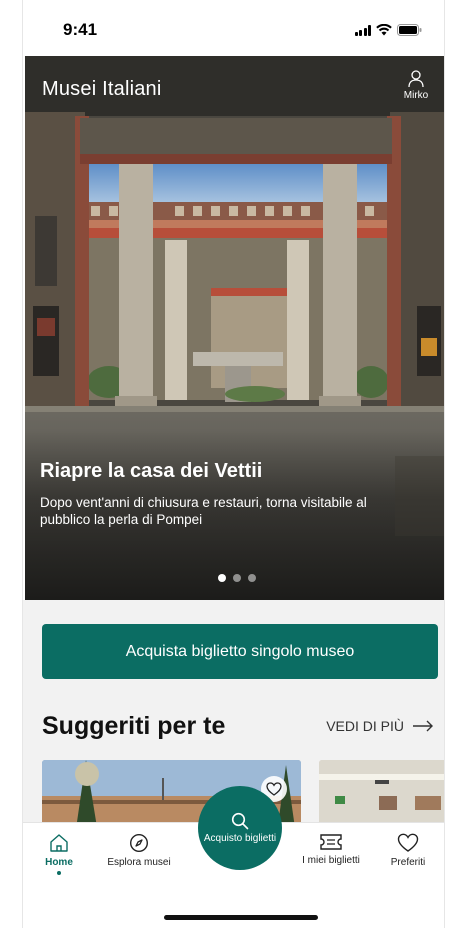 The image size is (449, 928). I want to click on battery-icon, so click(409, 30).